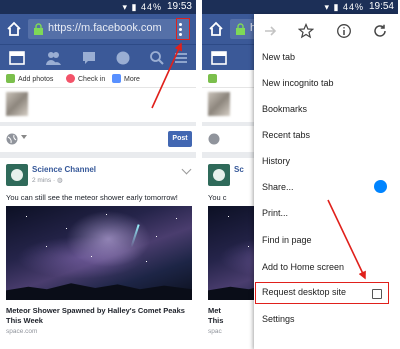 The width and height of the screenshot is (400, 349). I want to click on url-text: https://m.facebook.com, so click(105, 28).